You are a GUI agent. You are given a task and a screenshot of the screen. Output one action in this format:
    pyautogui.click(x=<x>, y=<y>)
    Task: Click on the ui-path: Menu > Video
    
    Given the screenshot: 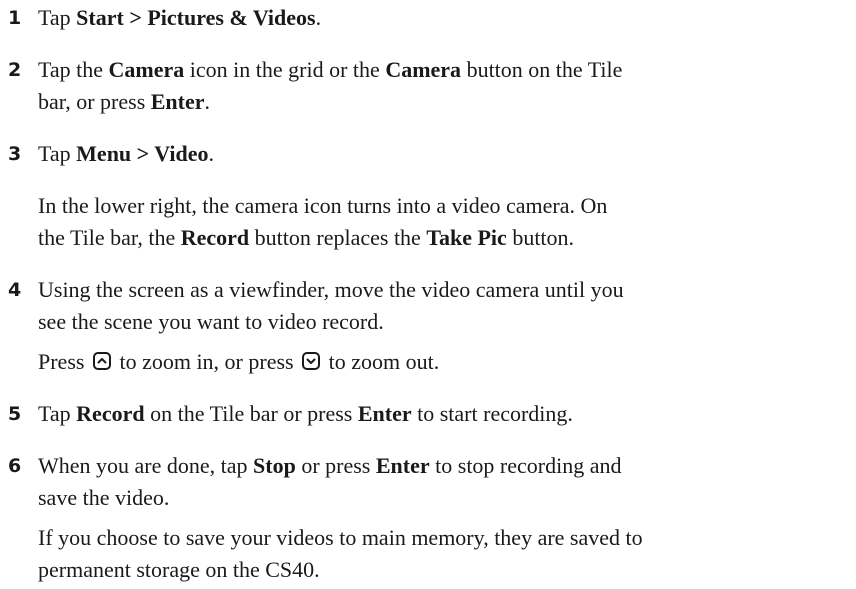 What is the action you would take?
    pyautogui.click(x=142, y=153)
    